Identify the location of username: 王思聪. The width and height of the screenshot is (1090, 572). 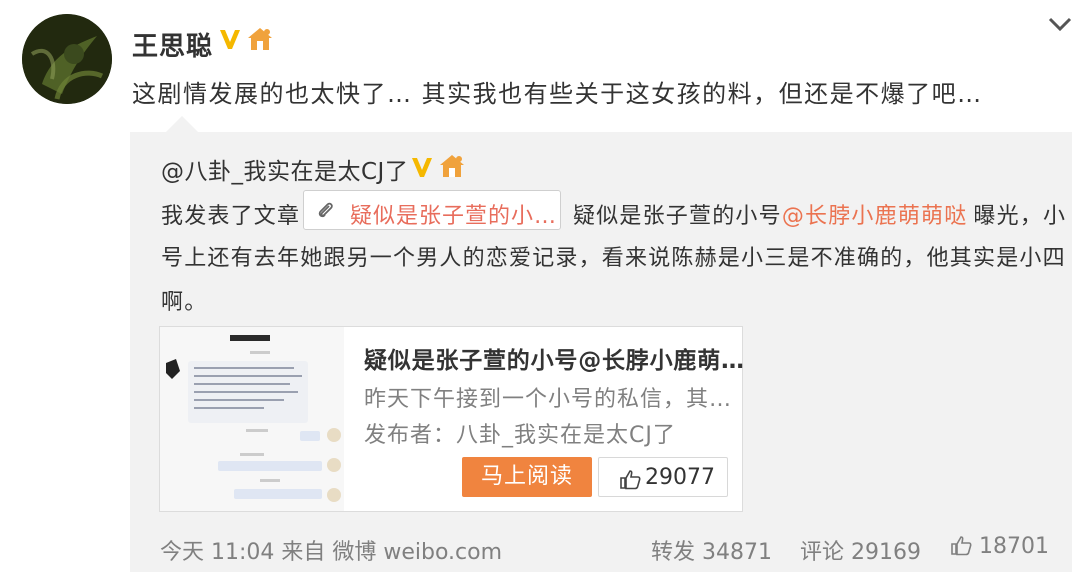
(172, 44).